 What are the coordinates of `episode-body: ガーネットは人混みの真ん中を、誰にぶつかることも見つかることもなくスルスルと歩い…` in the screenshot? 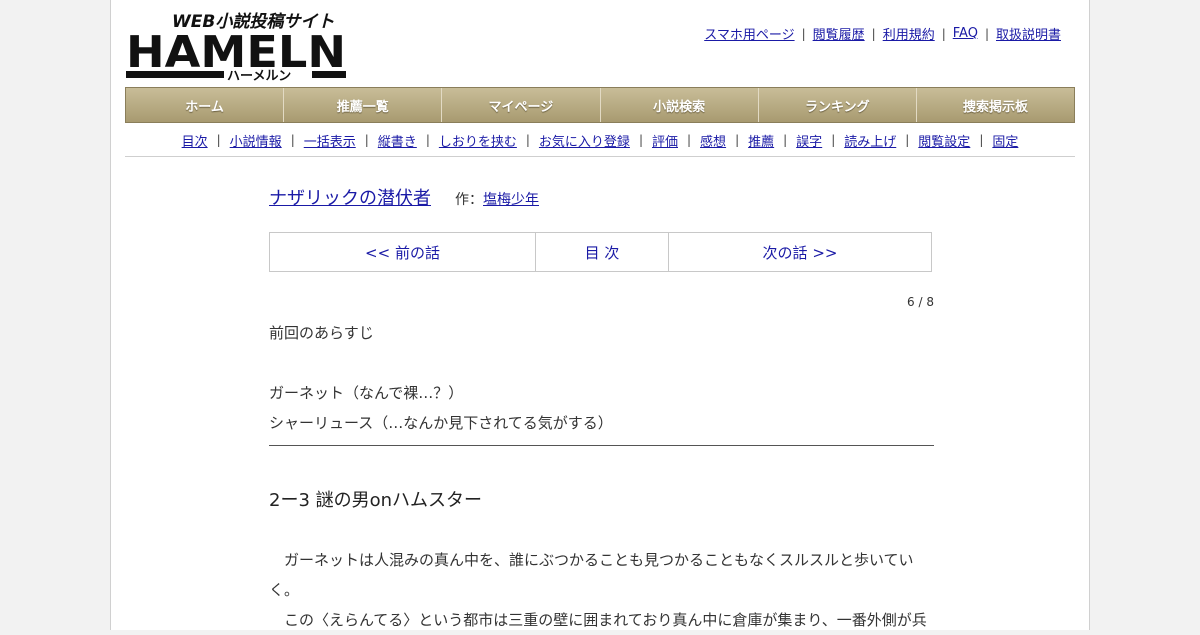 It's located at (601, 590).